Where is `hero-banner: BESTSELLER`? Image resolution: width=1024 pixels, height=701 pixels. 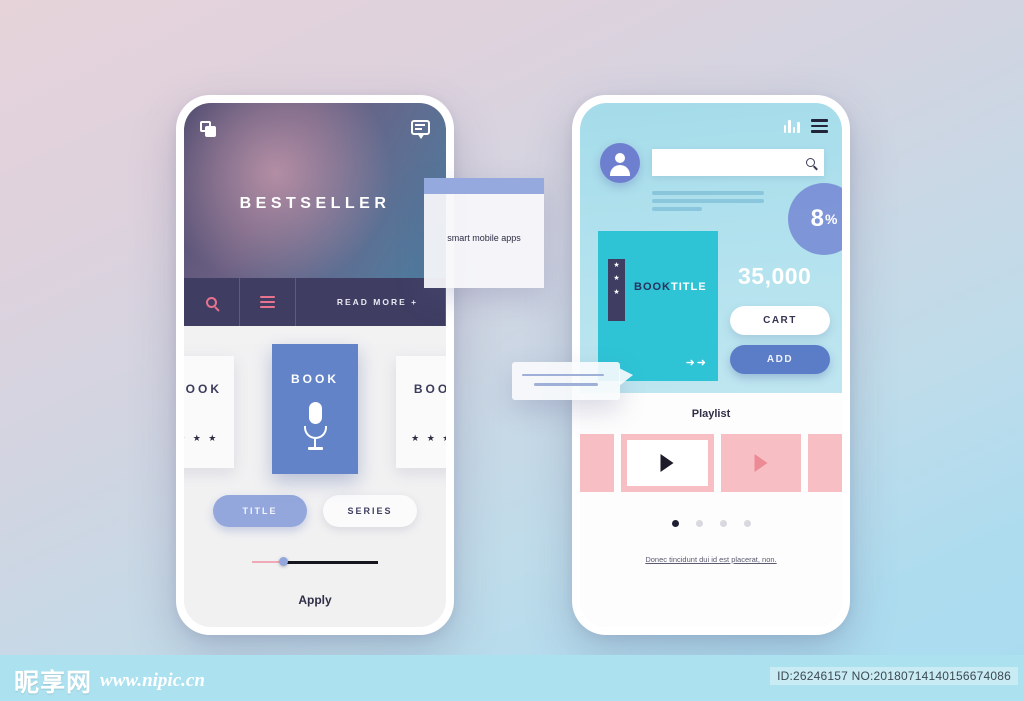
hero-banner: BESTSELLER is located at coordinates (315, 190).